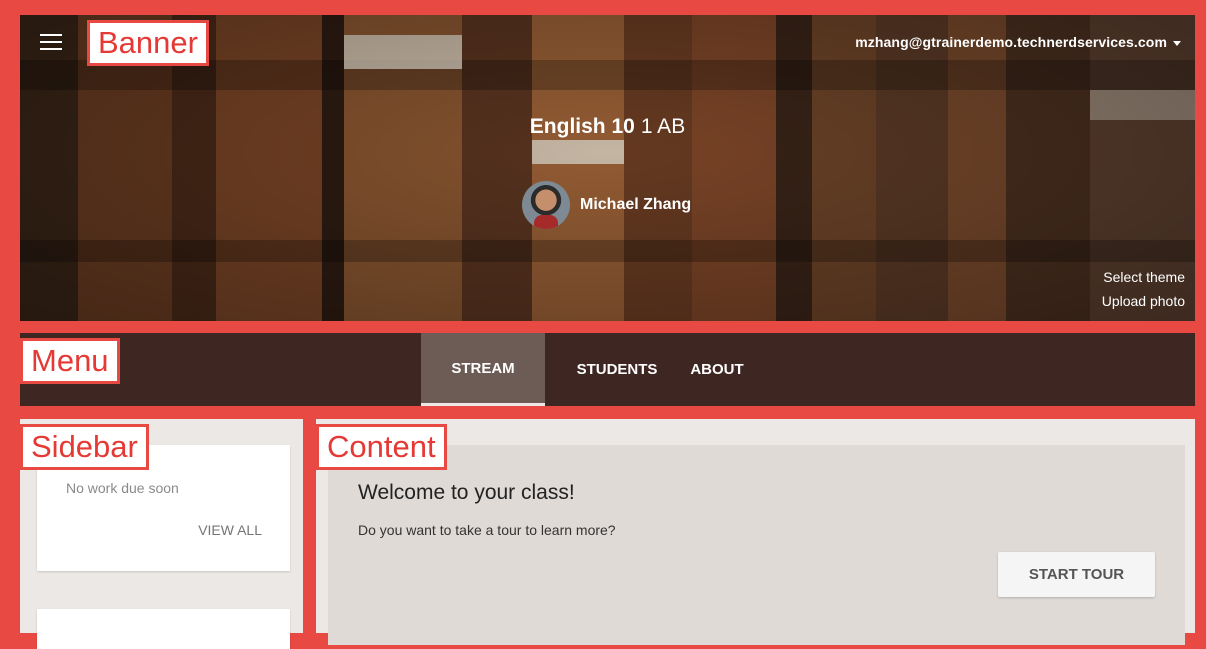 The width and height of the screenshot is (1206, 649). I want to click on welcome-title: Welcome to your class!, so click(466, 492).